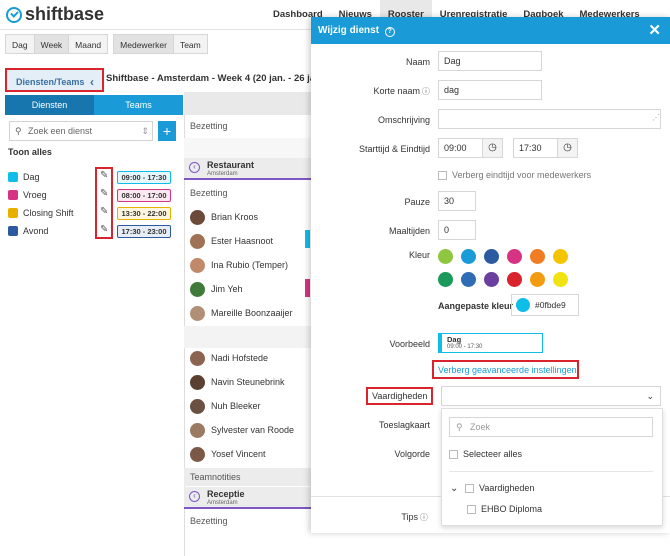 The width and height of the screenshot is (670, 556). What do you see at coordinates (307, 288) in the screenshot?
I see `shift-block-edge` at bounding box center [307, 288].